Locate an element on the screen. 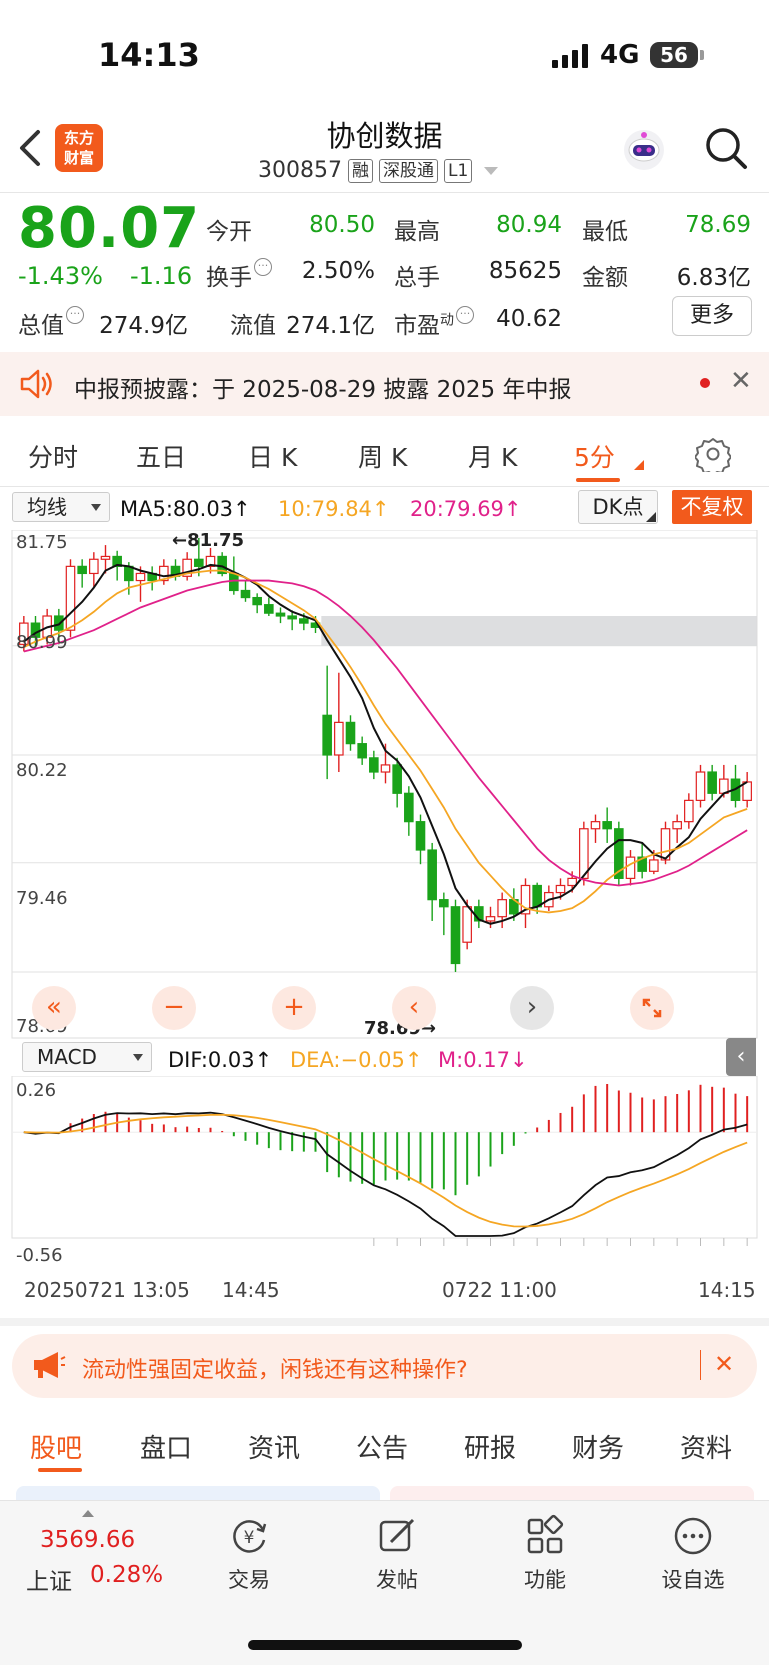 The height and width of the screenshot is (1665, 769). time-axis-end: 14:15 is located at coordinates (727, 1290).